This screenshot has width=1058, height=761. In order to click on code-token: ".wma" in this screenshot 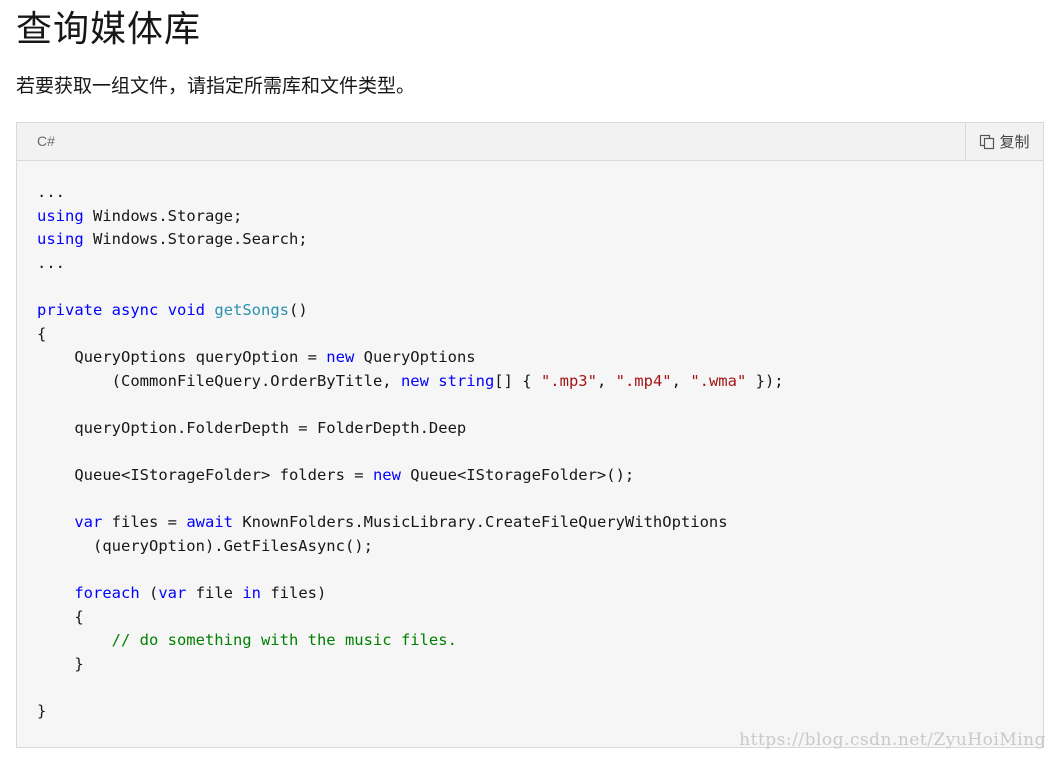, I will do `click(718, 380)`.